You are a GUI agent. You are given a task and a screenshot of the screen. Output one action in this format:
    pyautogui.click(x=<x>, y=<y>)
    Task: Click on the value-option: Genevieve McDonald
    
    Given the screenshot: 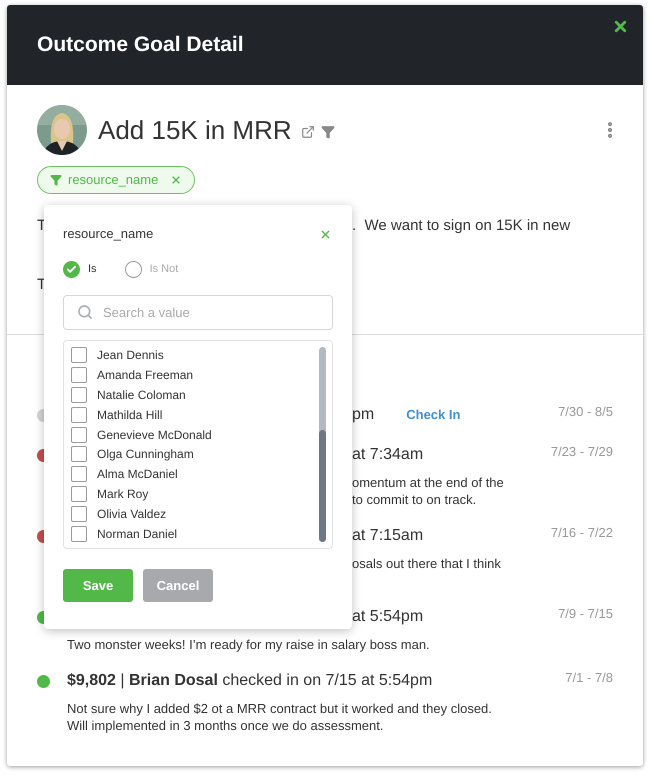 What is the action you would take?
    pyautogui.click(x=201, y=434)
    